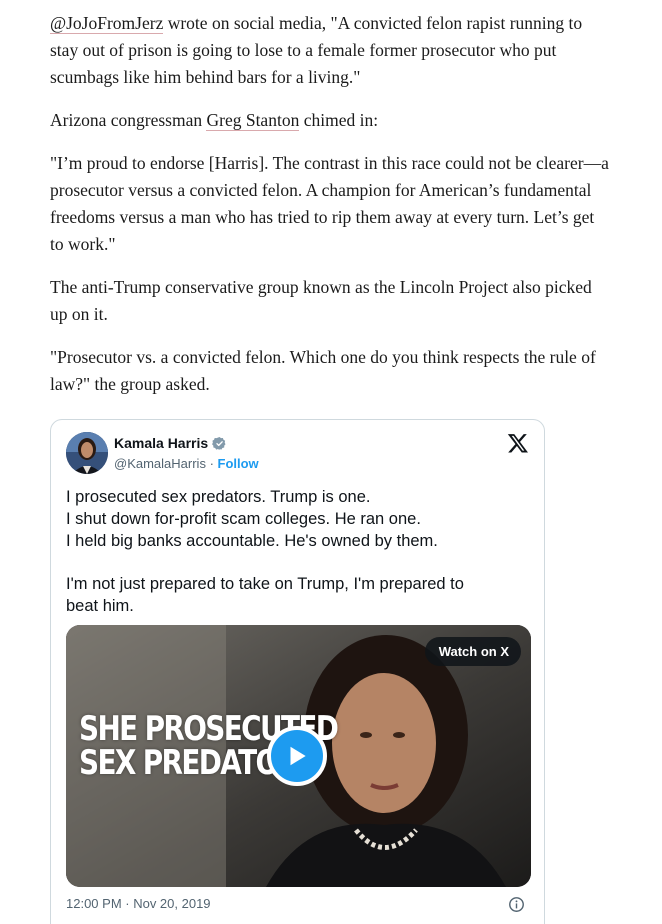 The width and height of the screenshot is (662, 924). I want to click on jojofromjerz-link: @JoJoFromJerz, so click(107, 23).